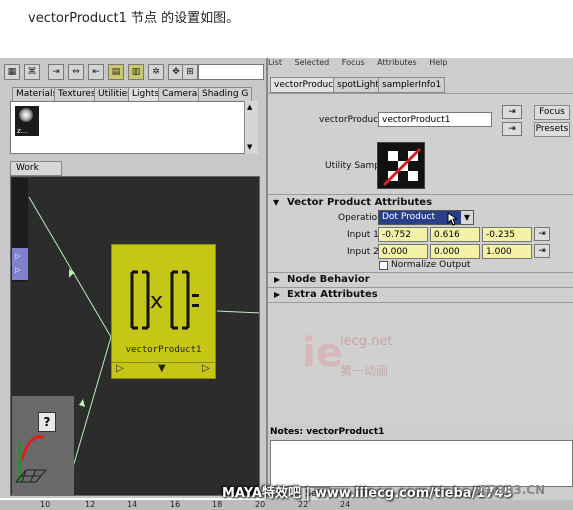  What do you see at coordinates (455, 251) in the screenshot?
I see `input2-y-field: 0.000` at bounding box center [455, 251].